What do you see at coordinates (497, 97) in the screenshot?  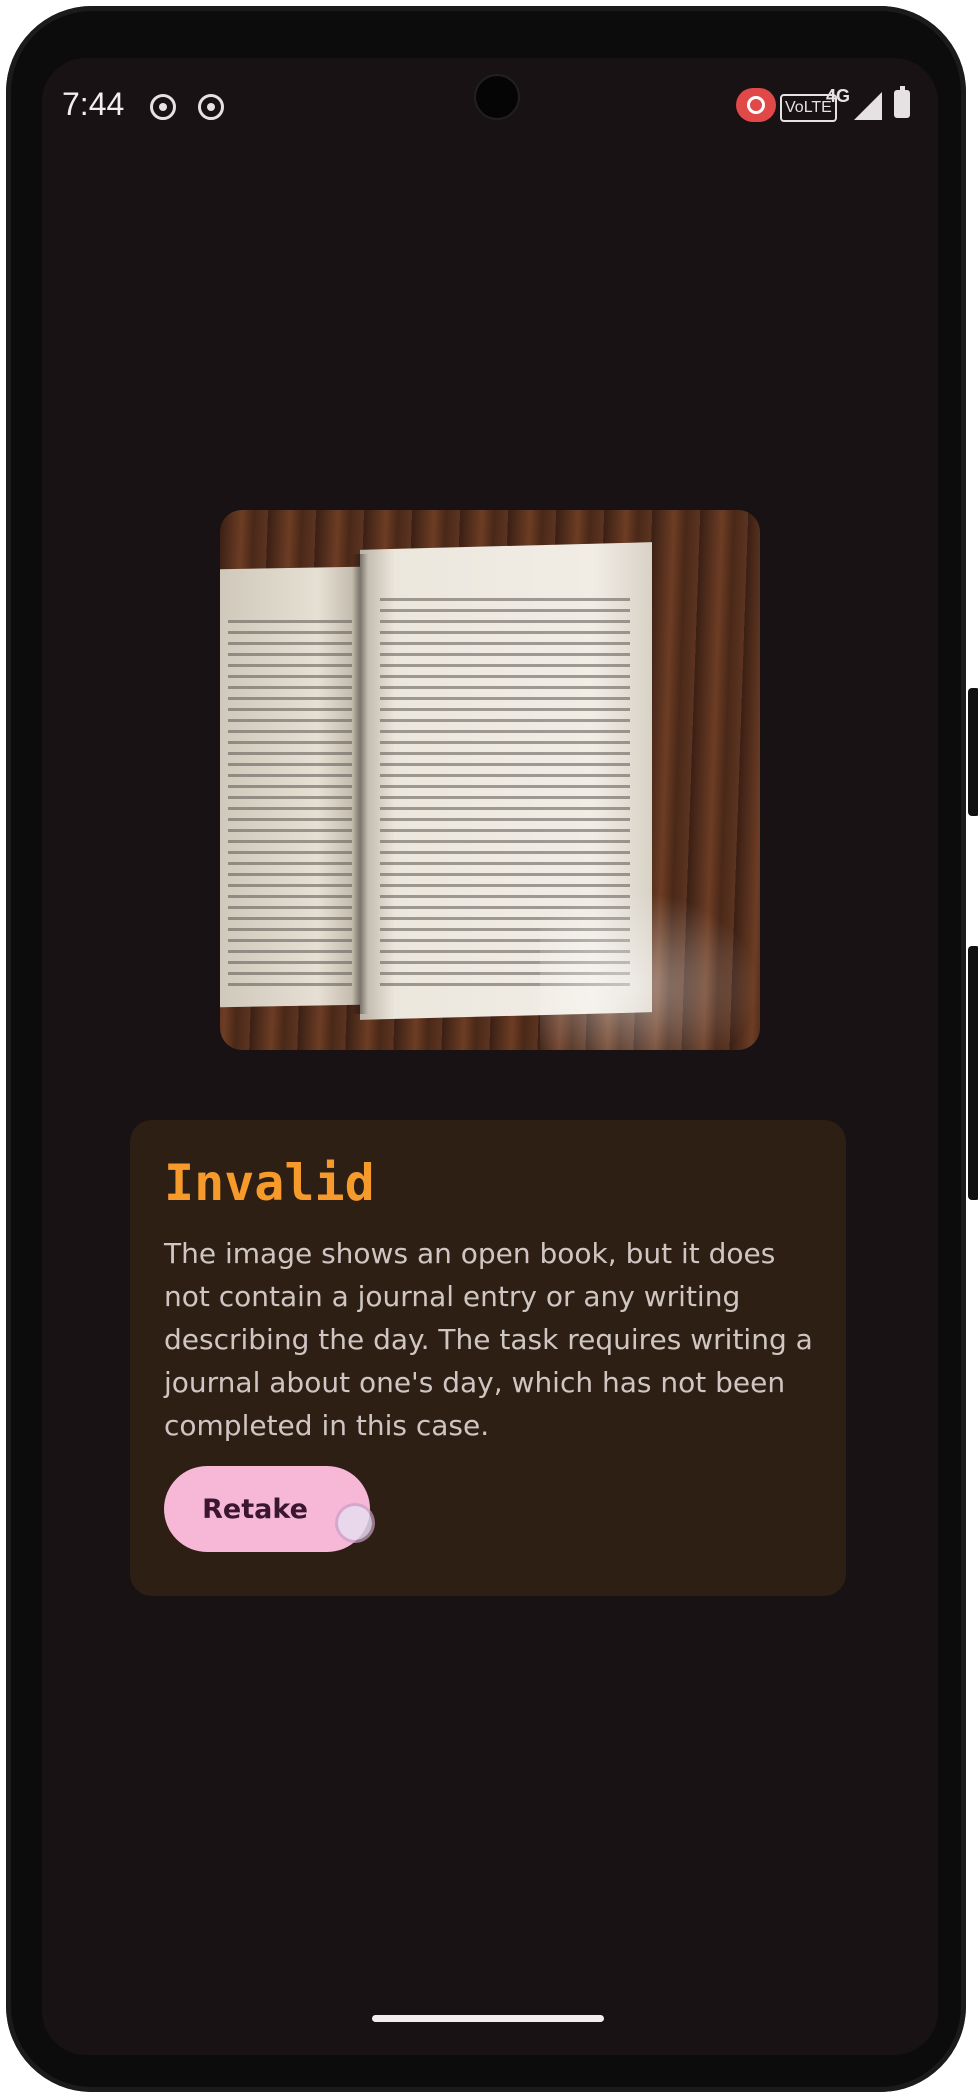 I see `front-camera` at bounding box center [497, 97].